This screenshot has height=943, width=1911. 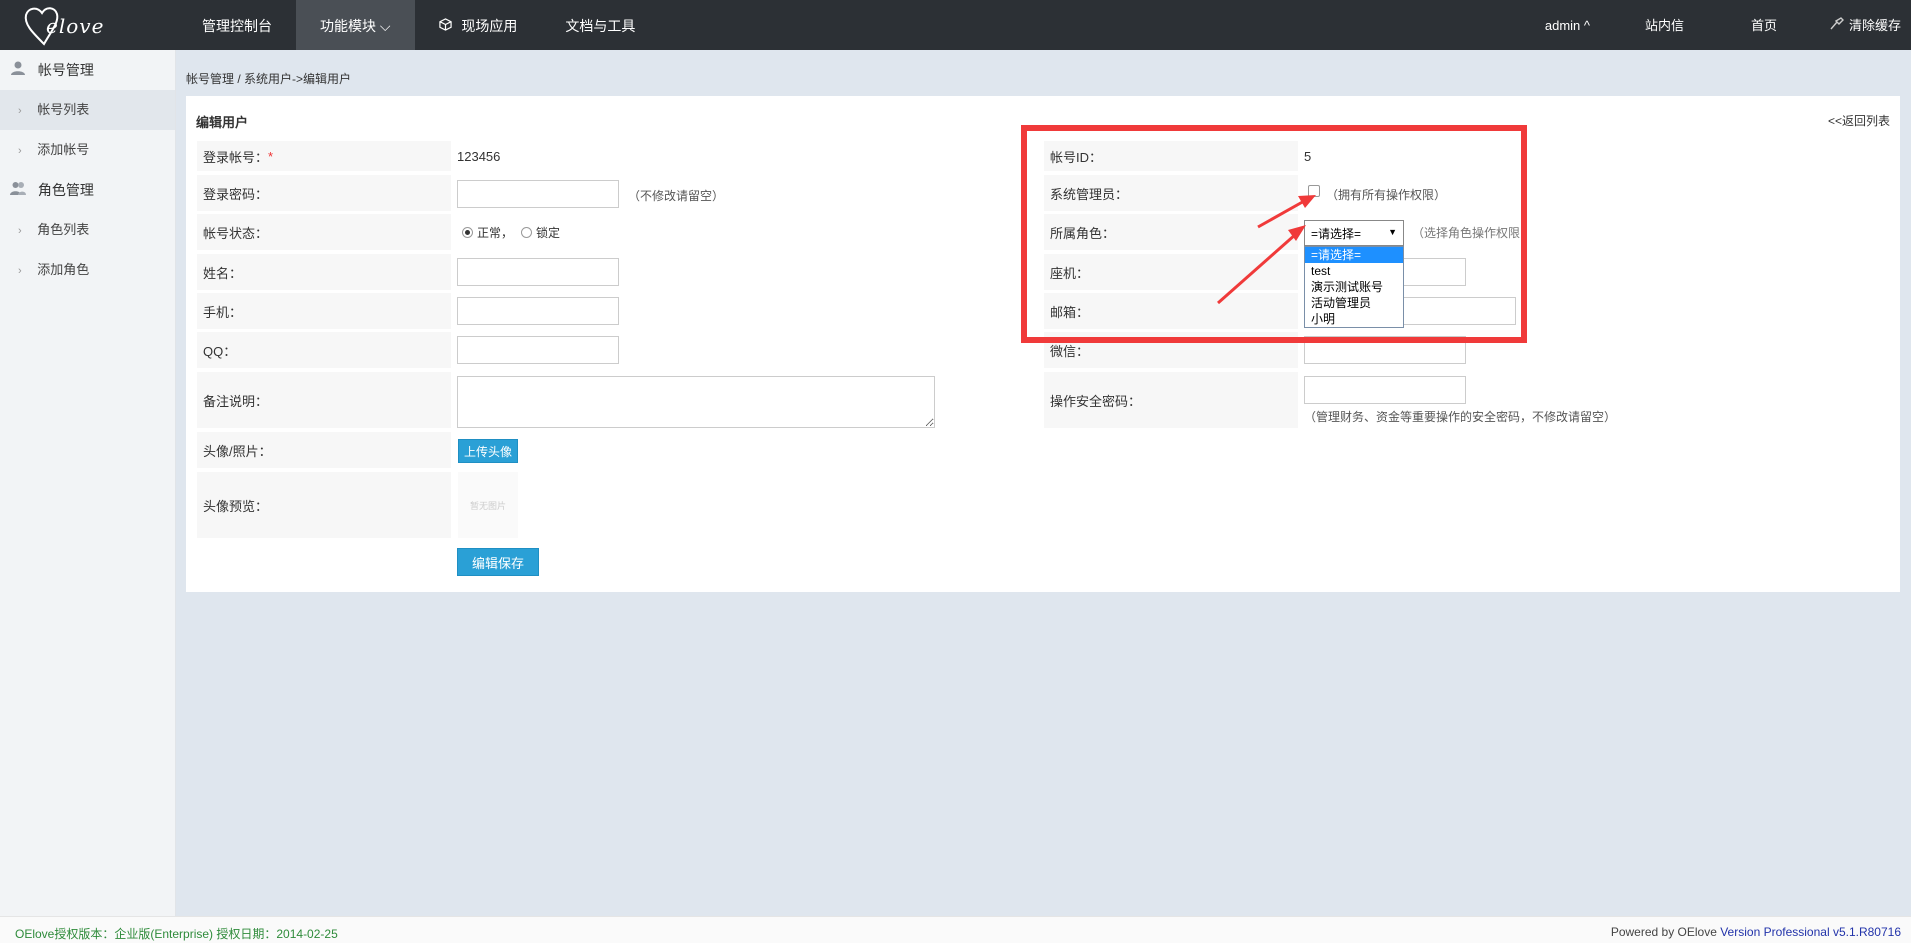 I want to click on security-password-hint: （管理财务、资金等重要操作的安全密码，不修改请留空）, so click(x=1460, y=417).